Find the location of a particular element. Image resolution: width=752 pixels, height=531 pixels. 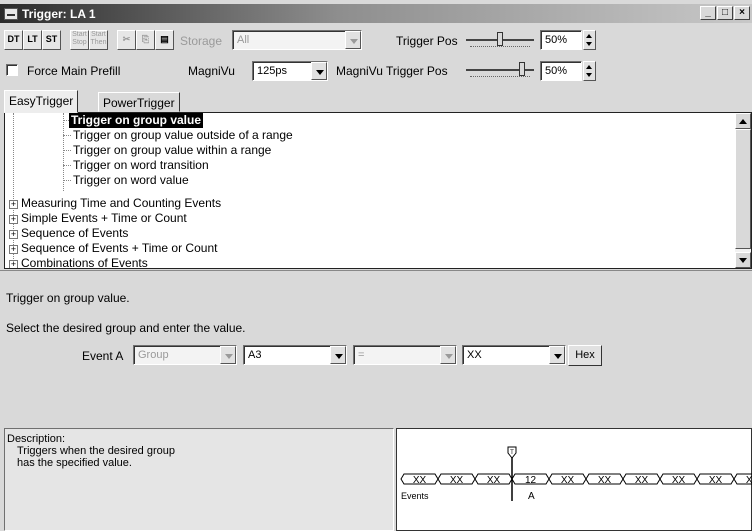

events-label: Events is located at coordinates (415, 496).